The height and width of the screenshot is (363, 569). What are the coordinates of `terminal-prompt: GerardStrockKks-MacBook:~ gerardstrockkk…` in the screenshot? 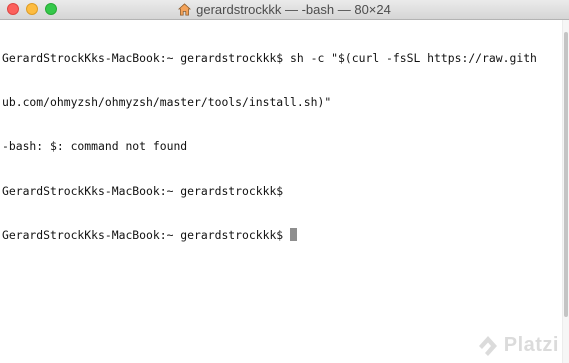 It's located at (146, 235).